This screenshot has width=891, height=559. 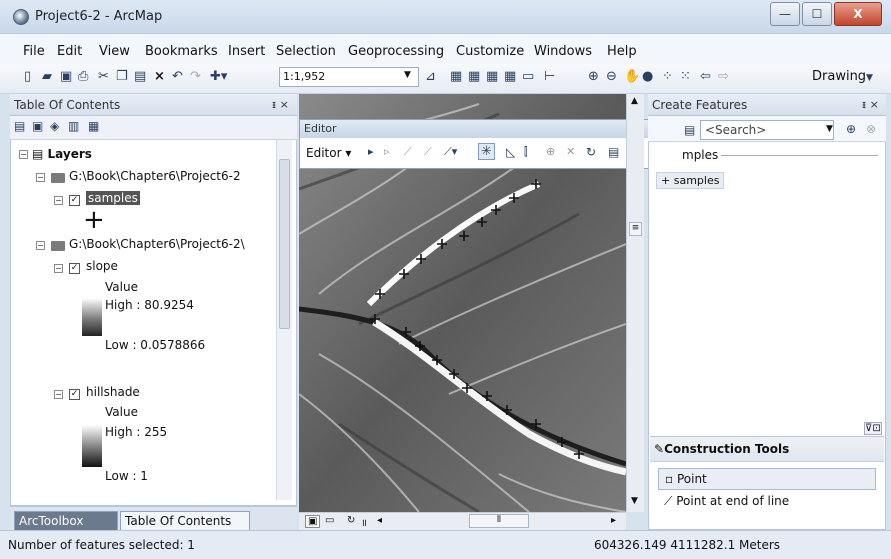 What do you see at coordinates (767, 479) in the screenshot?
I see `tool-point: ▫ Point` at bounding box center [767, 479].